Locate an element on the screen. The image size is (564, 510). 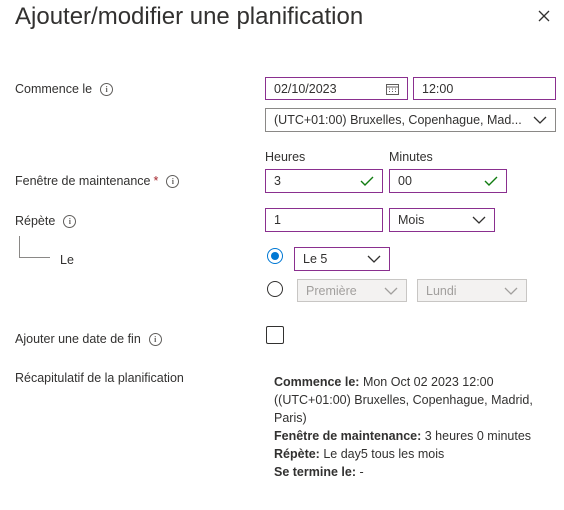
summary-start-value: Mon Oct 02 2023 12:00 is located at coordinates (428, 382).